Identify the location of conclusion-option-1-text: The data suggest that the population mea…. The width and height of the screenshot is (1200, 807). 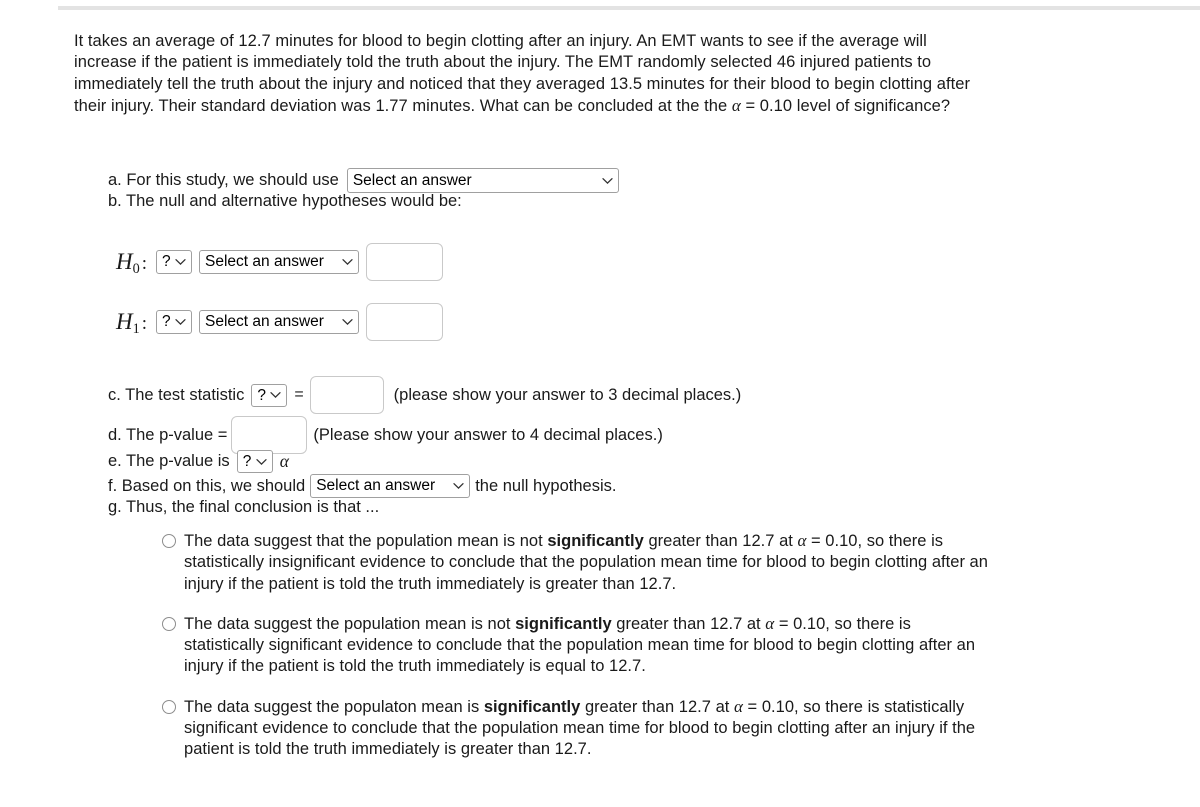
(588, 562).